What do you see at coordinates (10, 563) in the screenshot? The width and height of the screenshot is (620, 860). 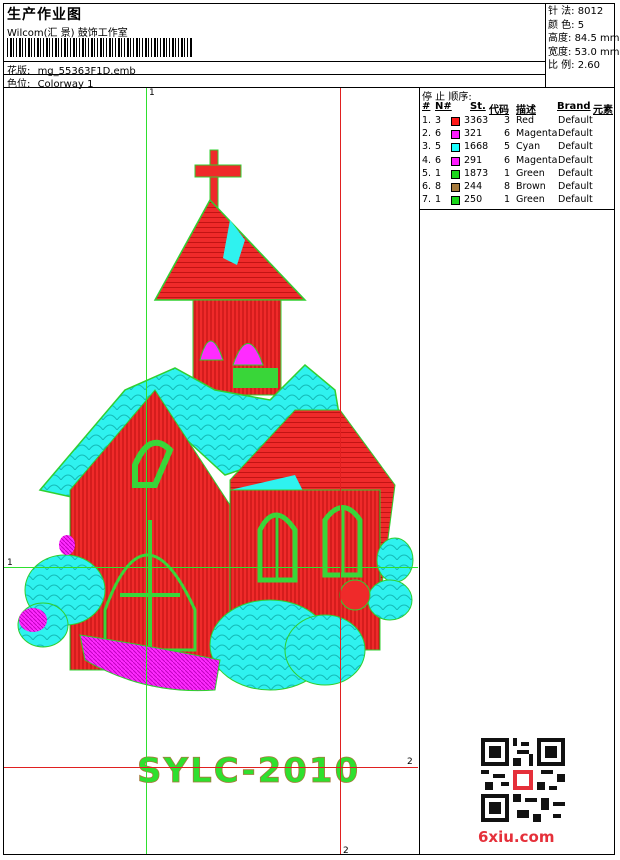 I see `guide-label-h1: 1` at bounding box center [10, 563].